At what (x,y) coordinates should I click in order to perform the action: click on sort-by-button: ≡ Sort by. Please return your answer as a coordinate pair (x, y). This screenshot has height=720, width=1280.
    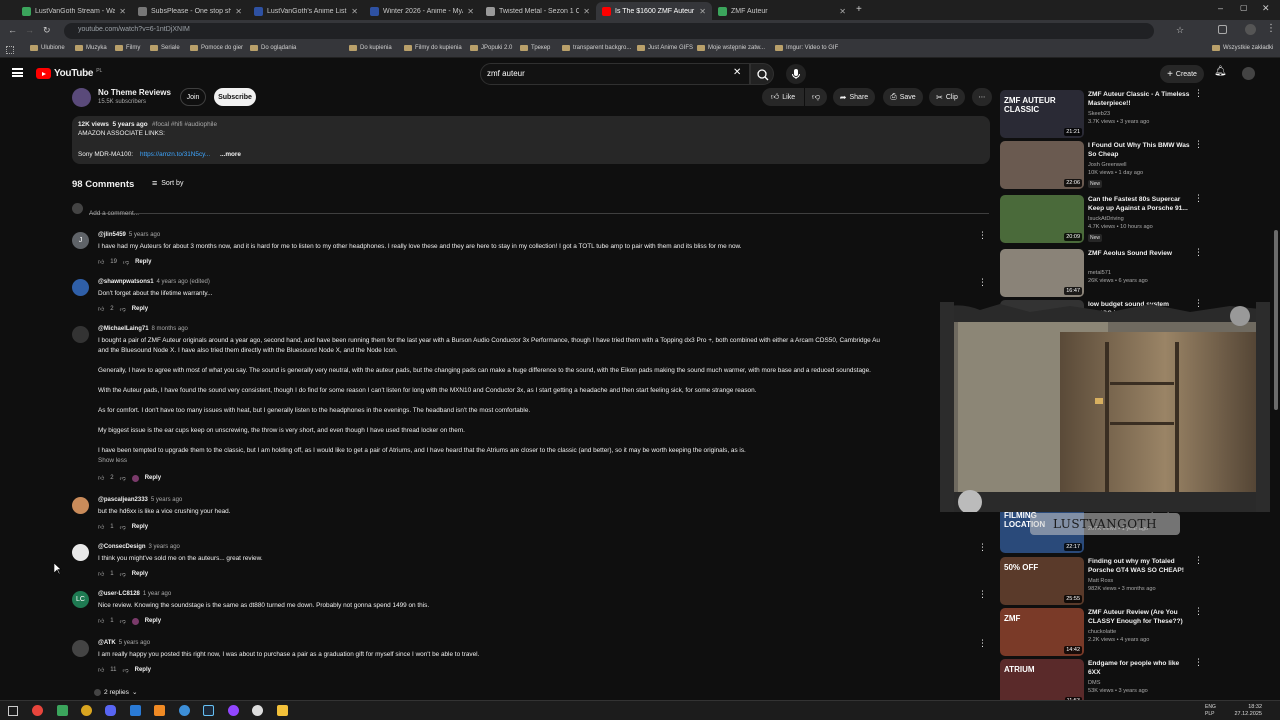
    Looking at the image, I should click on (167, 183).